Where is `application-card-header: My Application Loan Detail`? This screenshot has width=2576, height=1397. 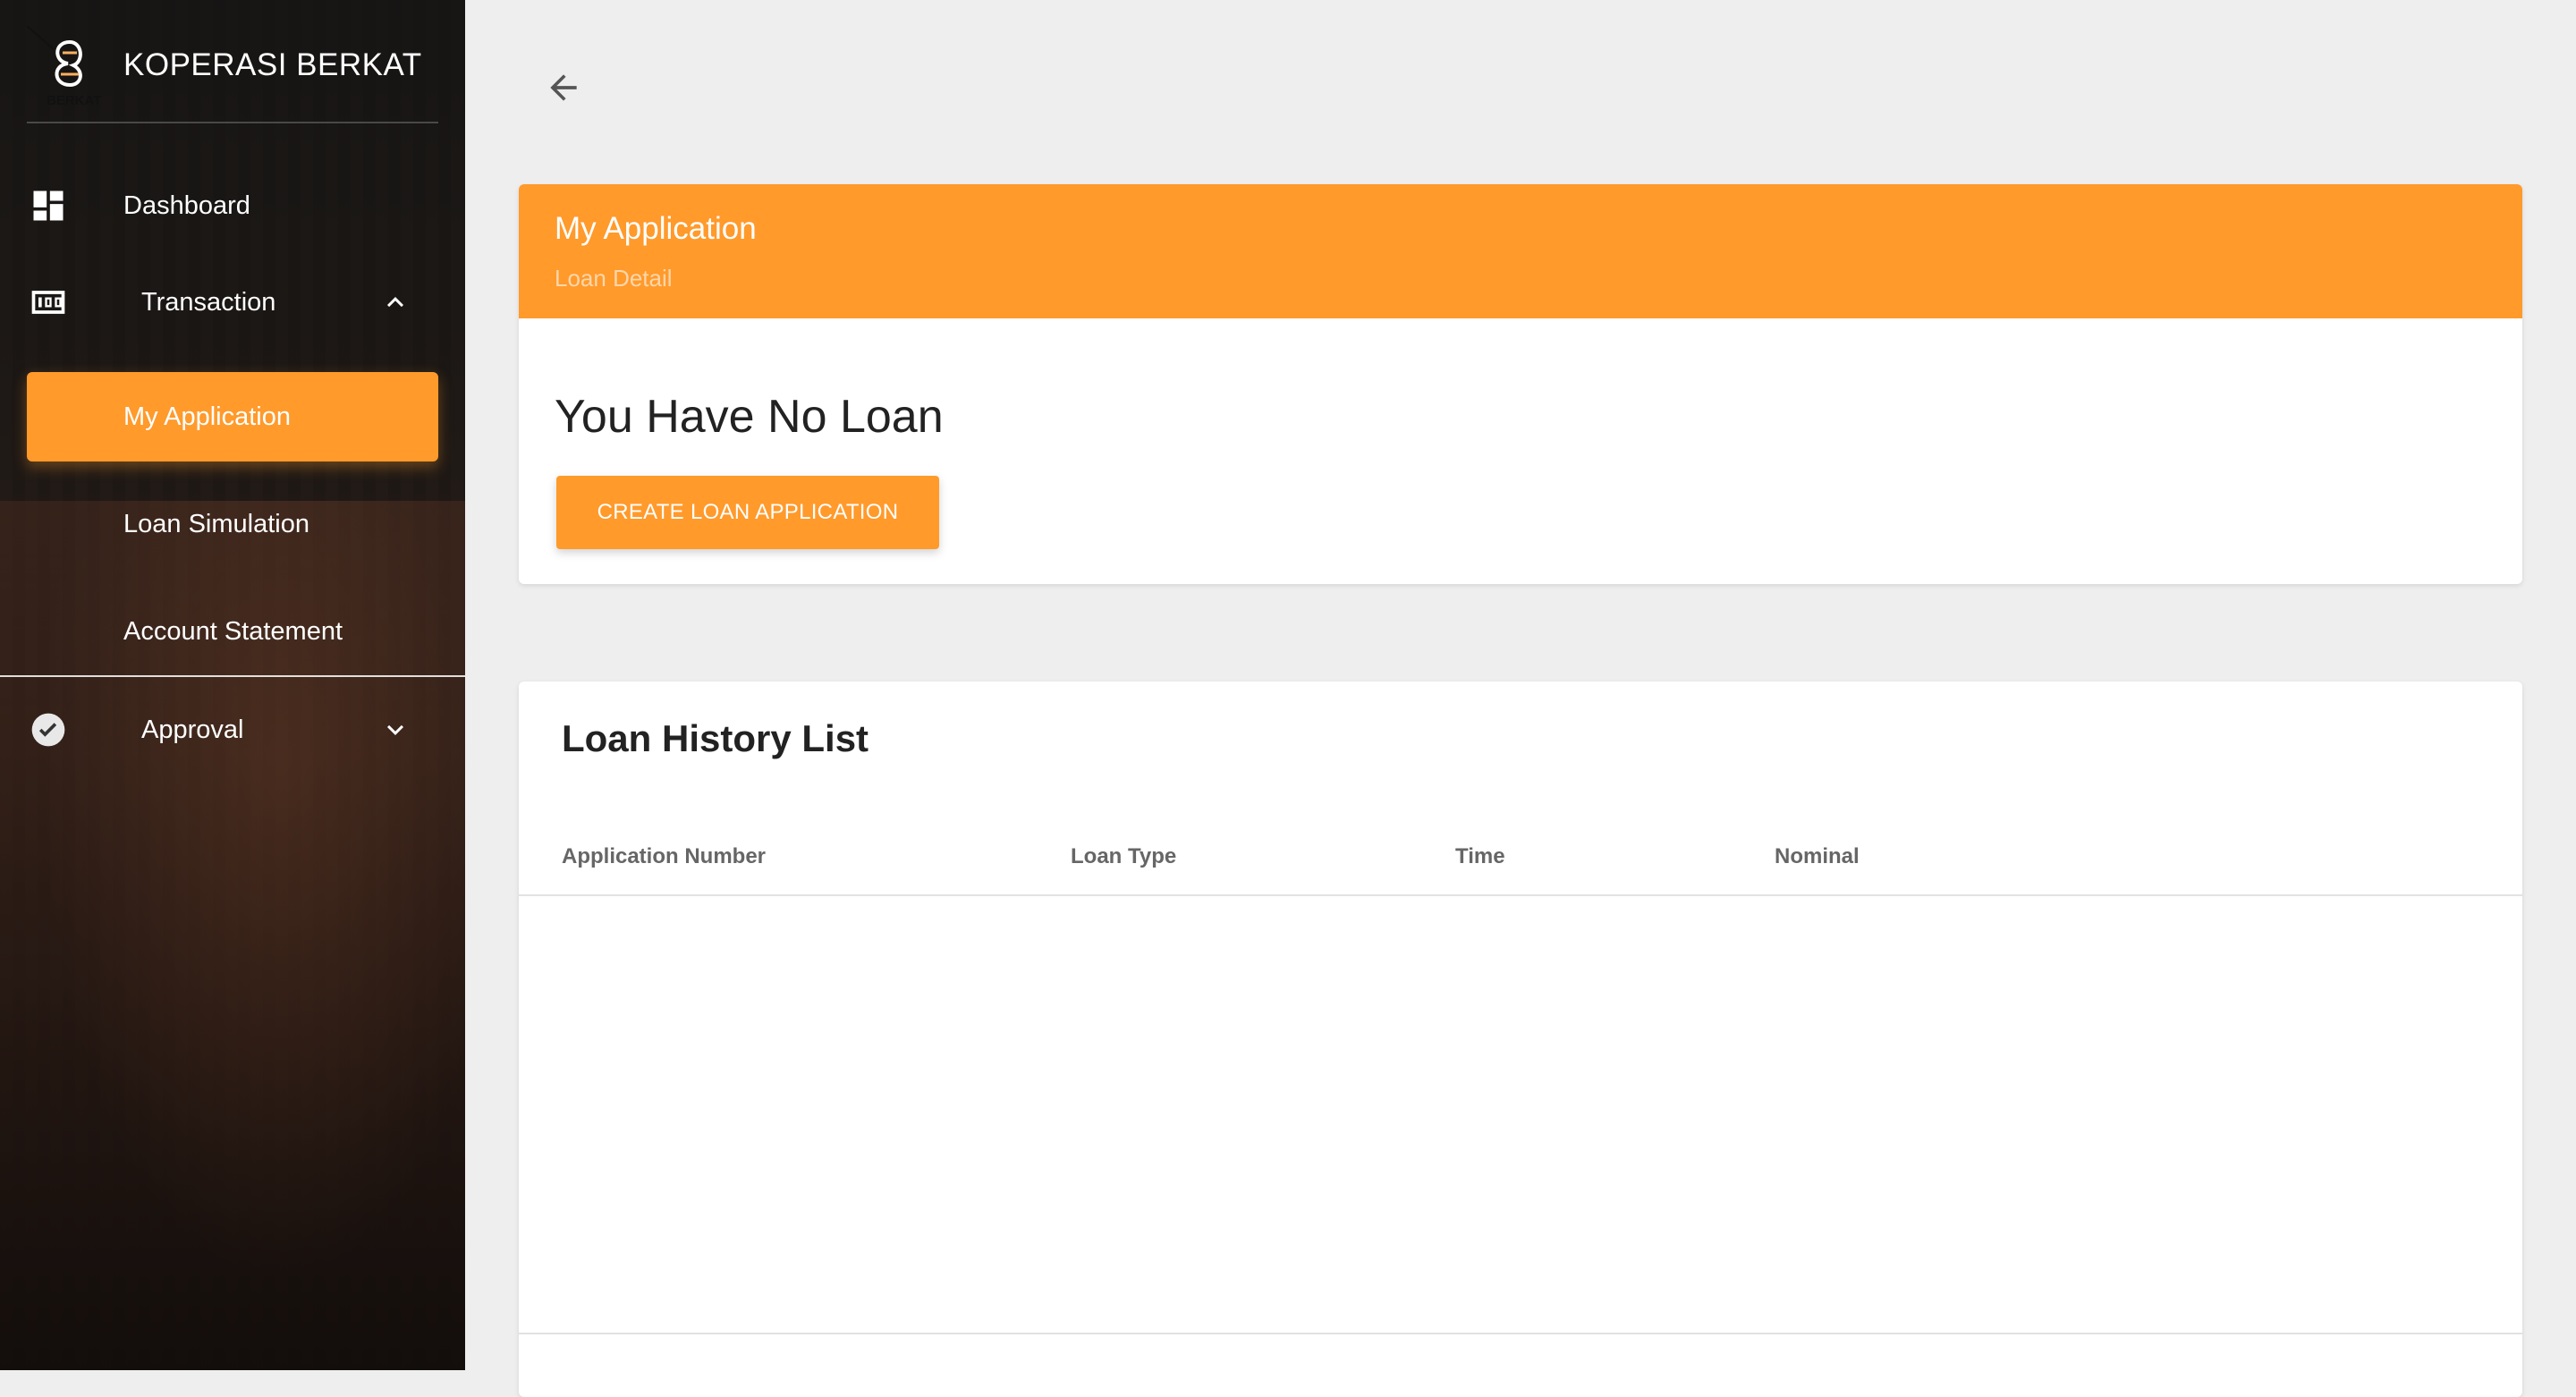
application-card-header: My Application Loan Detail is located at coordinates (1520, 251).